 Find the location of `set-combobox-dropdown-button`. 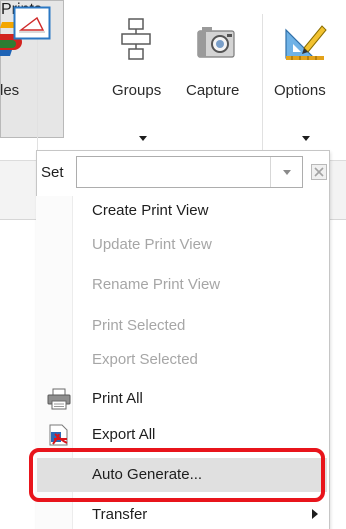

set-combobox-dropdown-button is located at coordinates (286, 172).